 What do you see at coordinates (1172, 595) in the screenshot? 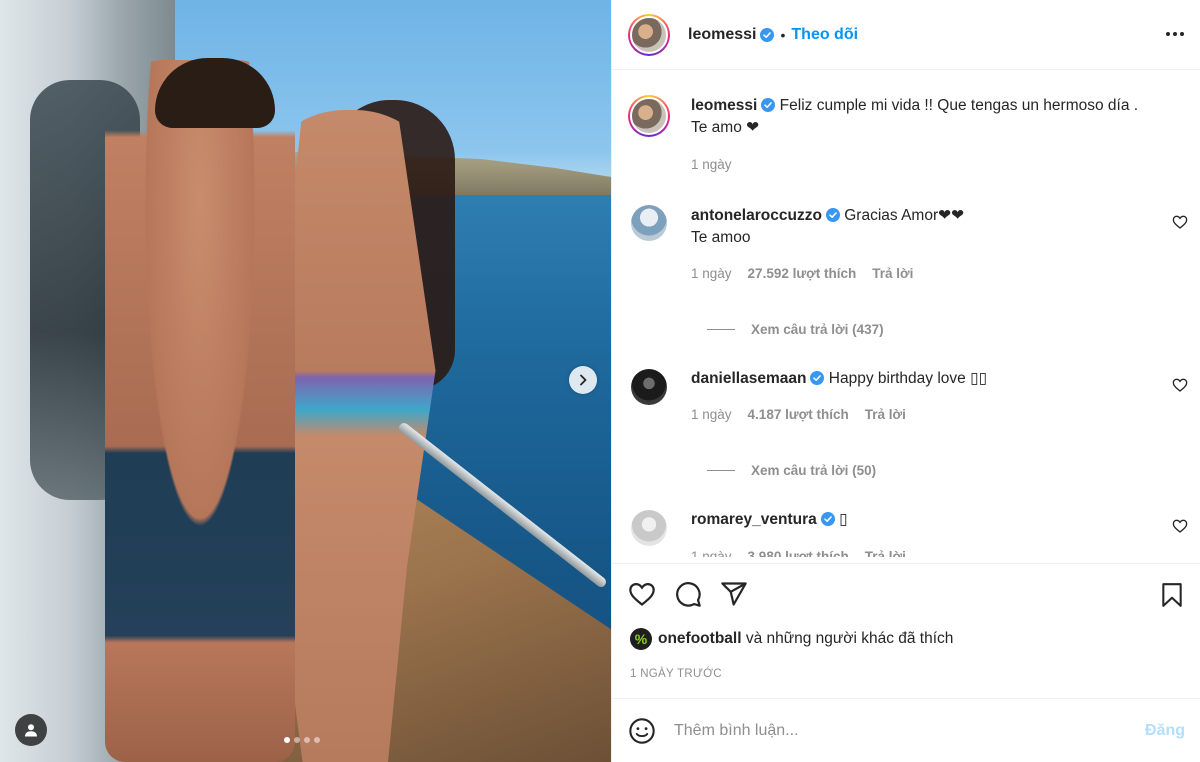
I see `bookmark-icon` at bounding box center [1172, 595].